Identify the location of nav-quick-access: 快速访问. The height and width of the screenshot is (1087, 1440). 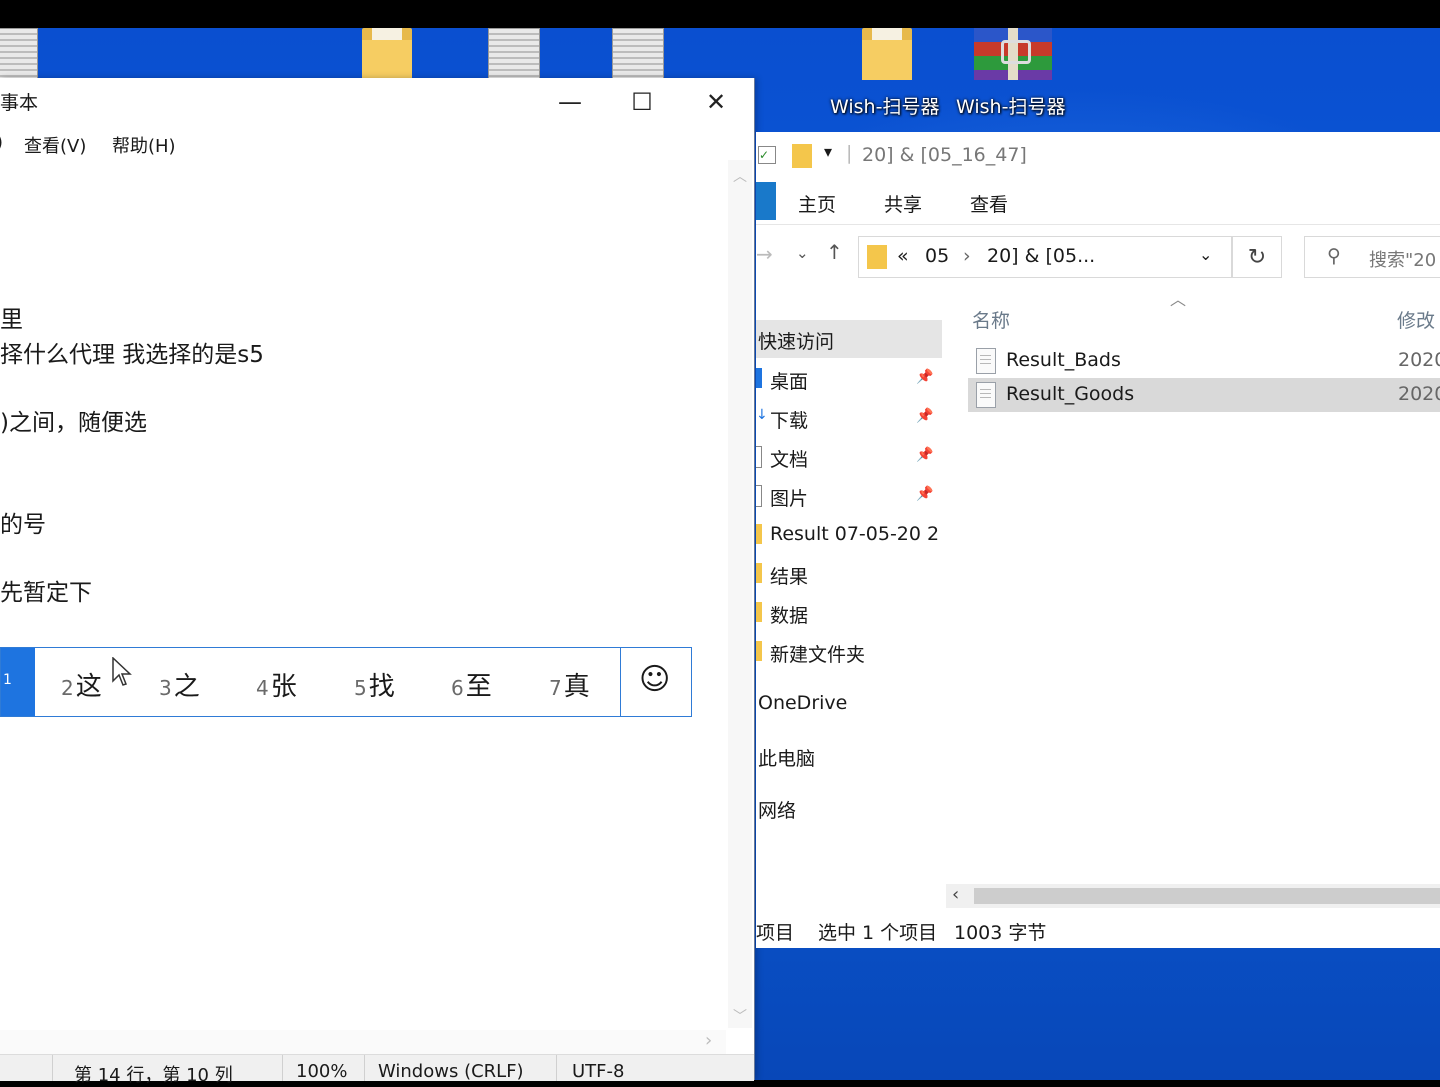
(849, 339).